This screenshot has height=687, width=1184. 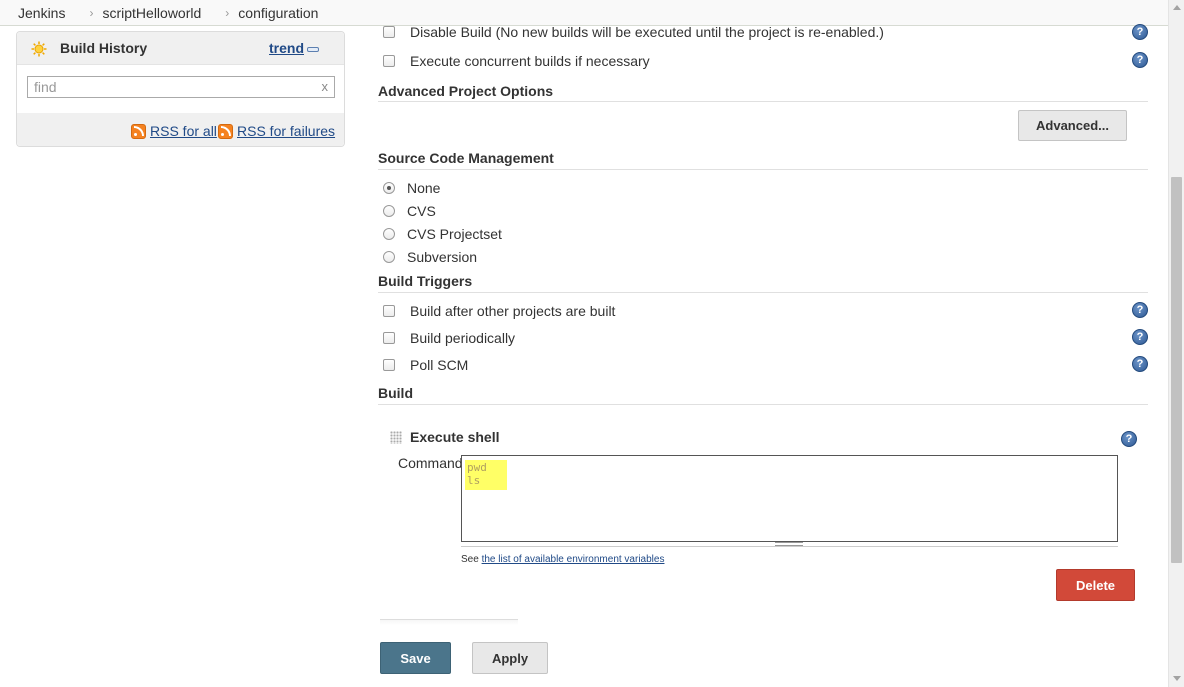 I want to click on vertical-scrollbar, so click(x=1176, y=343).